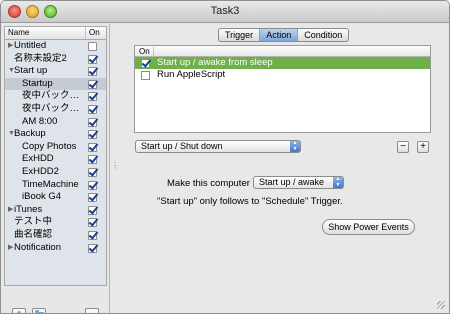  What do you see at coordinates (50, 184) in the screenshot?
I see `task-label: TimeMachine` at bounding box center [50, 184].